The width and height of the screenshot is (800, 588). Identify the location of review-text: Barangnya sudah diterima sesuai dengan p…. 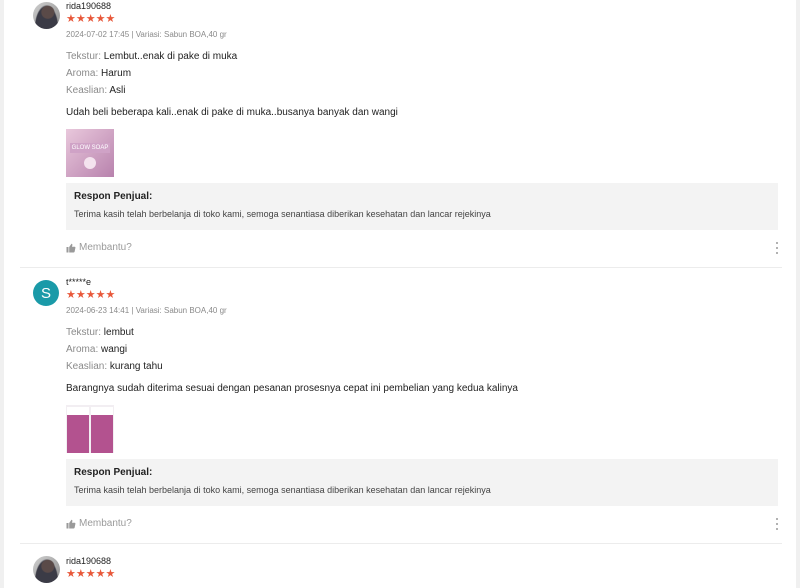
(292, 388).